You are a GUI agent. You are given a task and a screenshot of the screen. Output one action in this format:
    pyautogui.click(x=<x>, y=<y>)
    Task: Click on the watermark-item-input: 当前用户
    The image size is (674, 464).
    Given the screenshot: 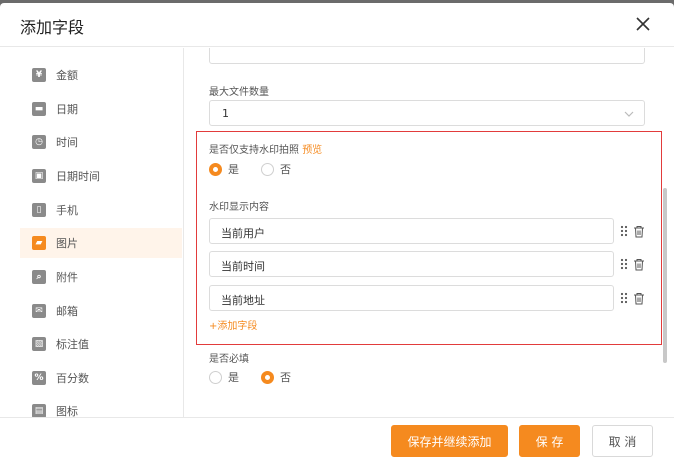 What is the action you would take?
    pyautogui.click(x=411, y=231)
    